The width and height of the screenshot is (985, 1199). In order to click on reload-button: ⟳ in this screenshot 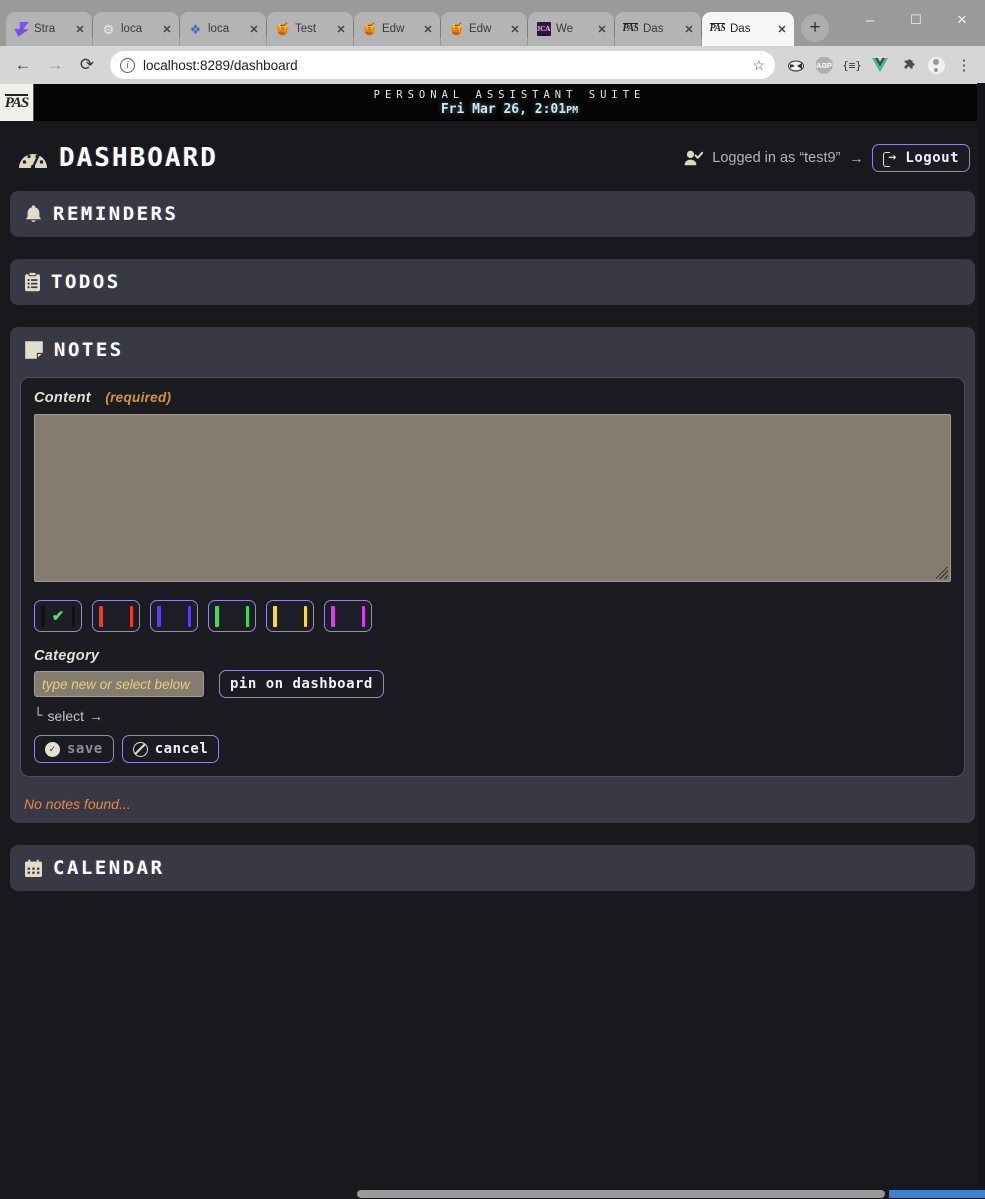, I will do `click(87, 65)`.